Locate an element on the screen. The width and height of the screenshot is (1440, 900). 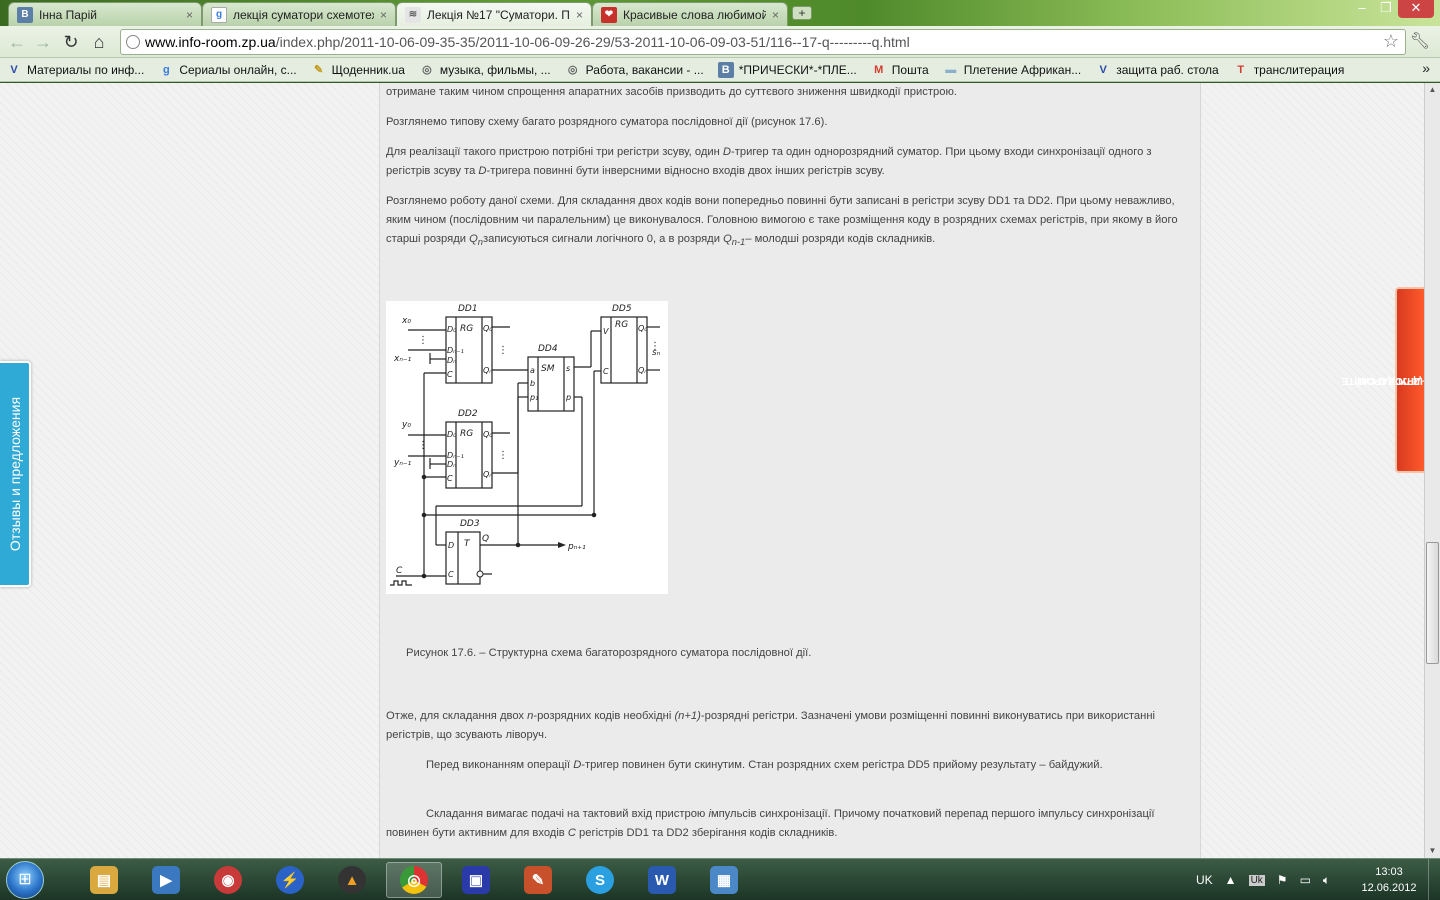
tab-label: Інна Парій is located at coordinates (68, 14).